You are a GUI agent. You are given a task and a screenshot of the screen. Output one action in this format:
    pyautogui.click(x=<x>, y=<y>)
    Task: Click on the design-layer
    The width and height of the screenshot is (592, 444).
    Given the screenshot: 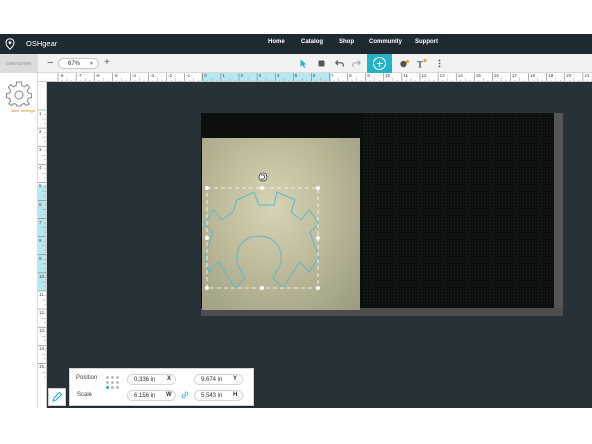 What is the action you would take?
    pyautogui.click(x=261, y=231)
    